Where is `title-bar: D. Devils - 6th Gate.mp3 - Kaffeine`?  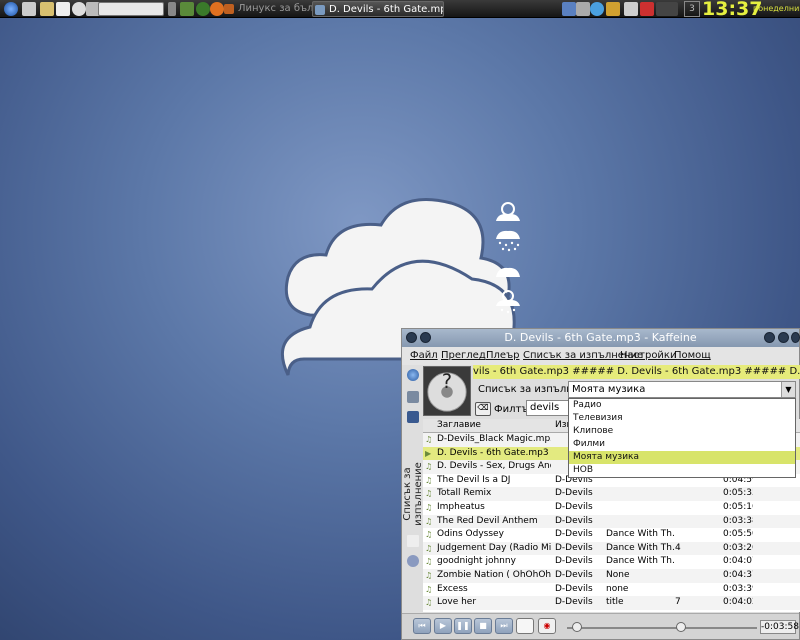 title-bar: D. Devils - 6th Gate.mp3 - Kaffeine is located at coordinates (601, 338).